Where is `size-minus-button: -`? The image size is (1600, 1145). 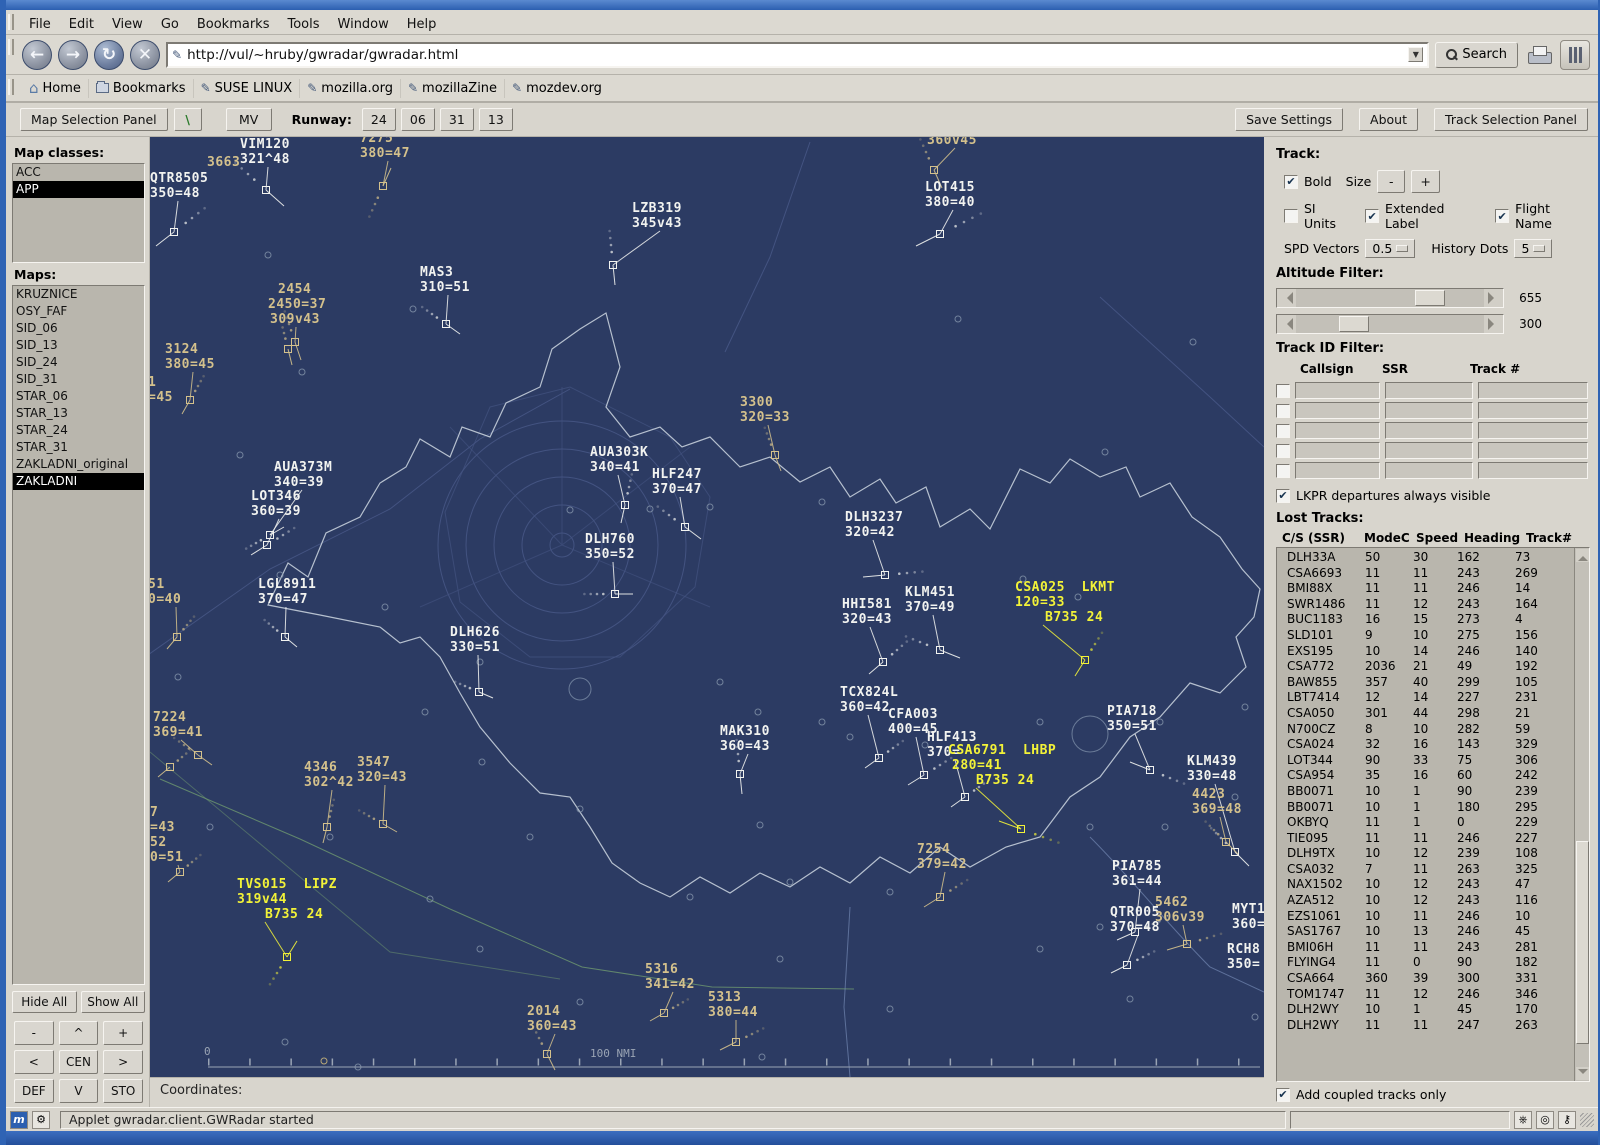 size-minus-button: - is located at coordinates (1391, 181).